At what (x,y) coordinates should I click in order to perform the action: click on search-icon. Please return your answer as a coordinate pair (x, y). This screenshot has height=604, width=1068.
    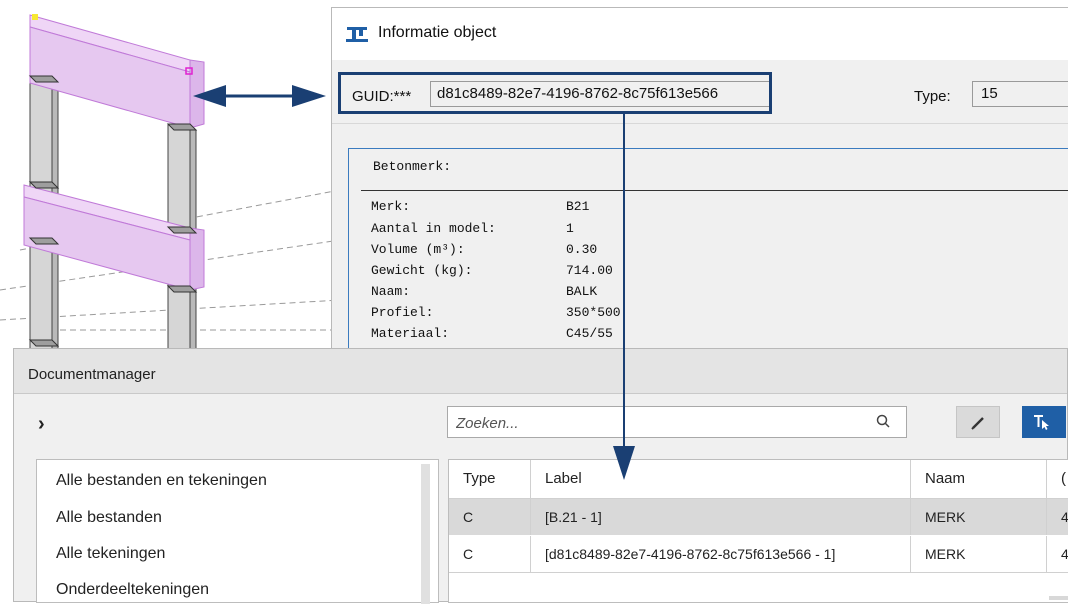
    Looking at the image, I should click on (884, 422).